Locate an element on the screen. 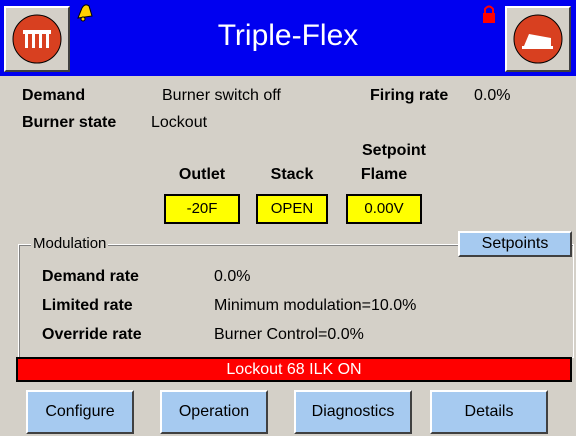 This screenshot has width=576, height=436. home-button is located at coordinates (37, 39).